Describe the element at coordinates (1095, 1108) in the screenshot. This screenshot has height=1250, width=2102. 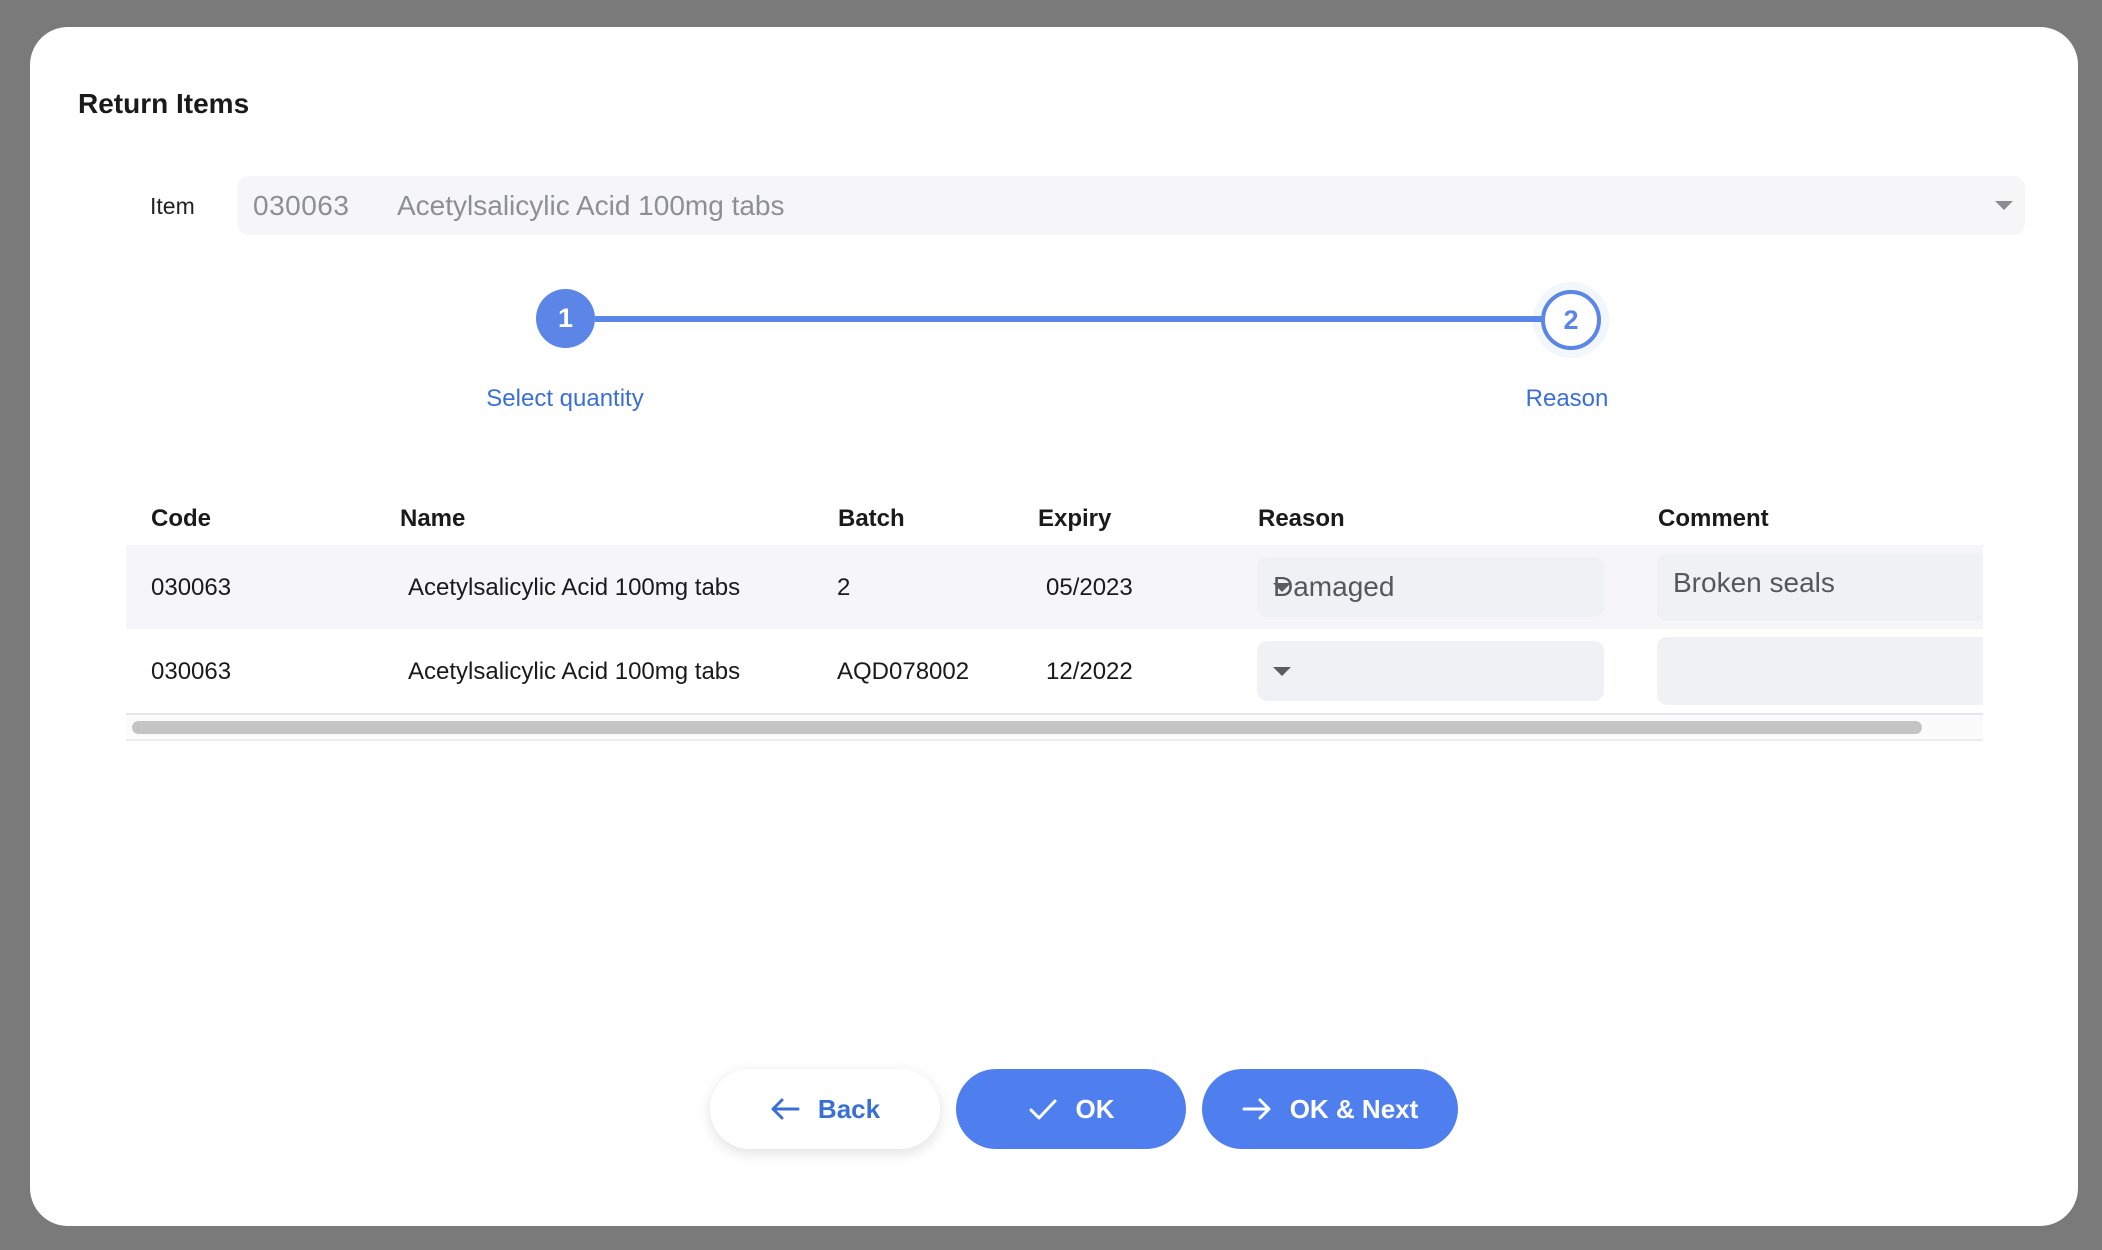
I see `ok-label: OK` at that location.